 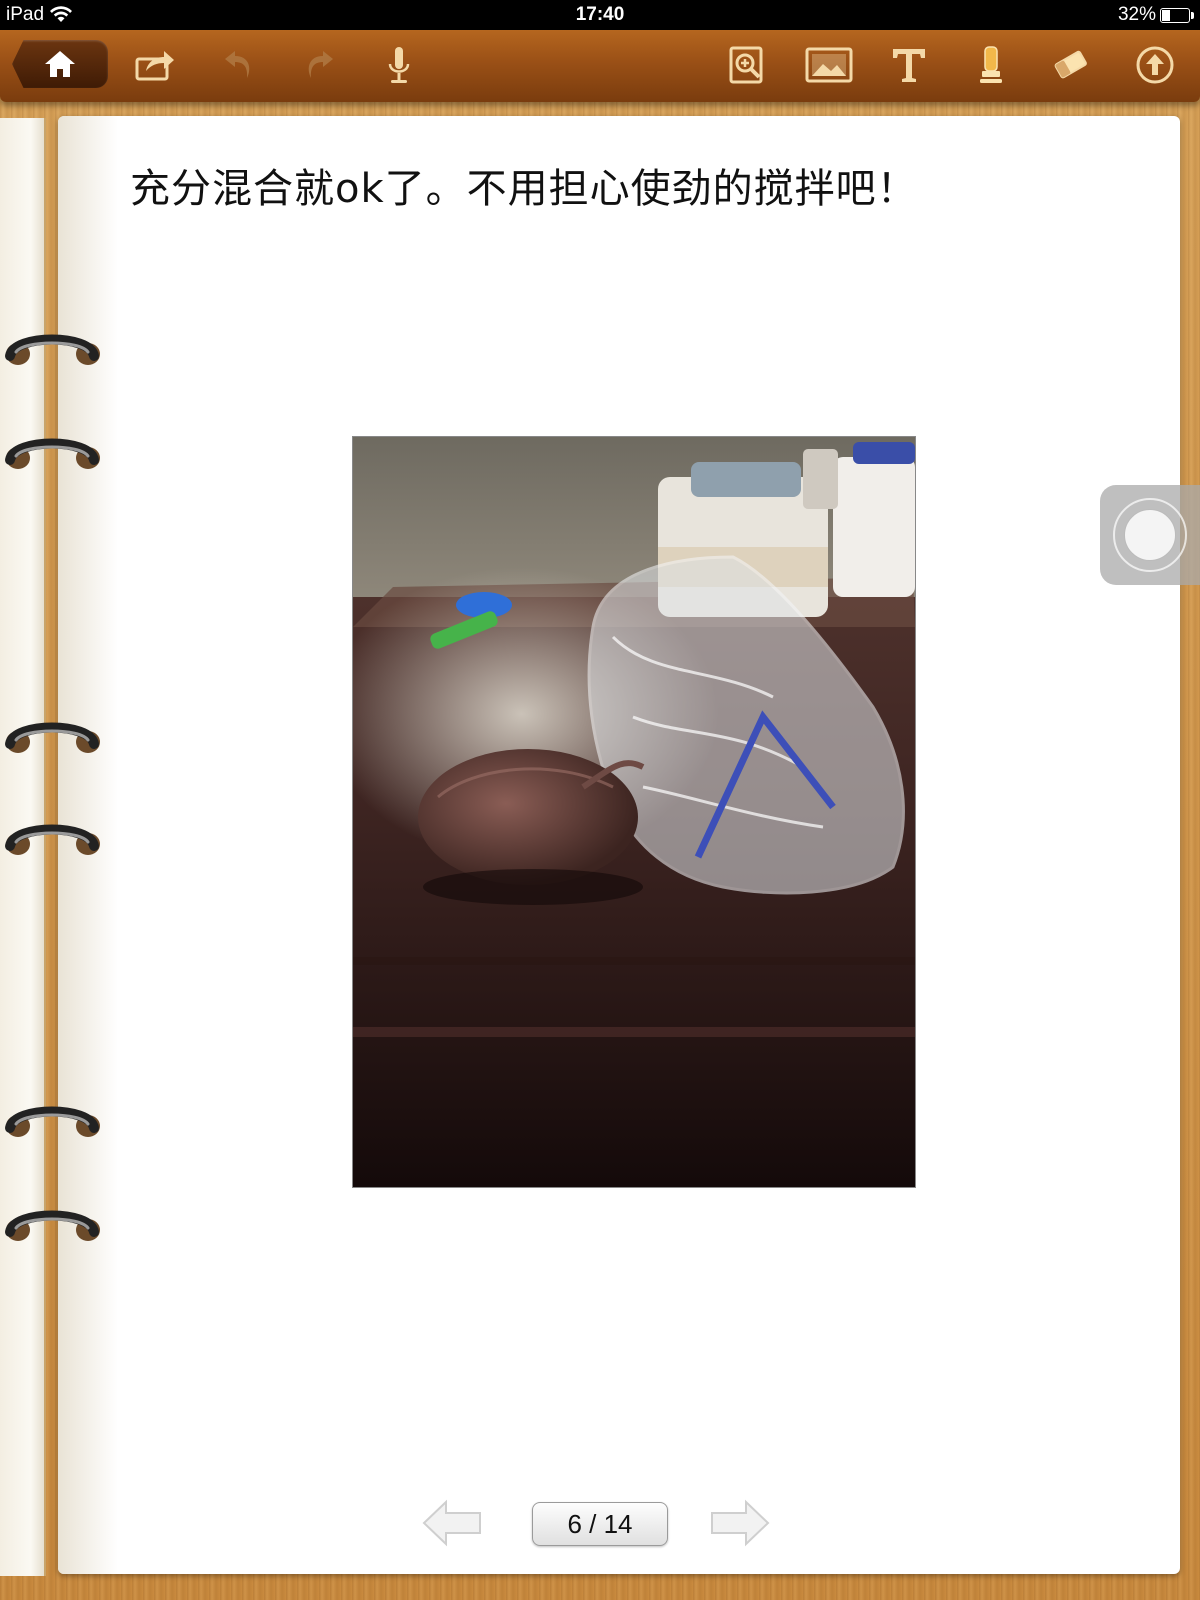 I want to click on text-icon, so click(x=909, y=65).